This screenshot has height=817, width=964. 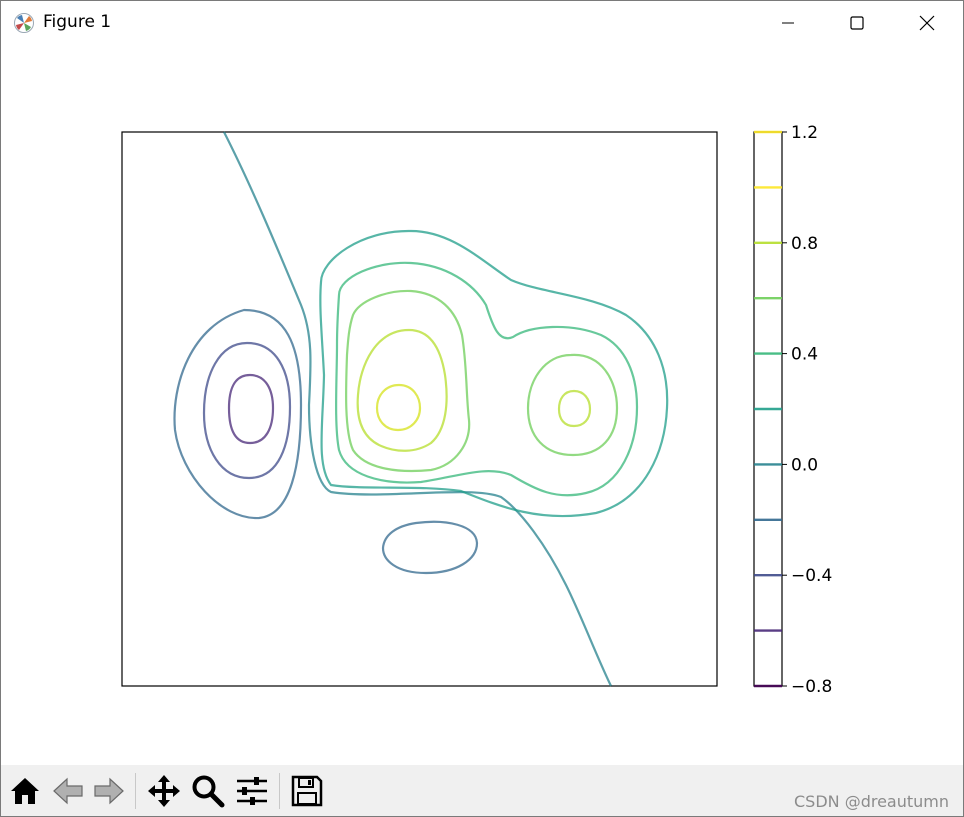 I want to click on minimize-button, so click(x=788, y=23).